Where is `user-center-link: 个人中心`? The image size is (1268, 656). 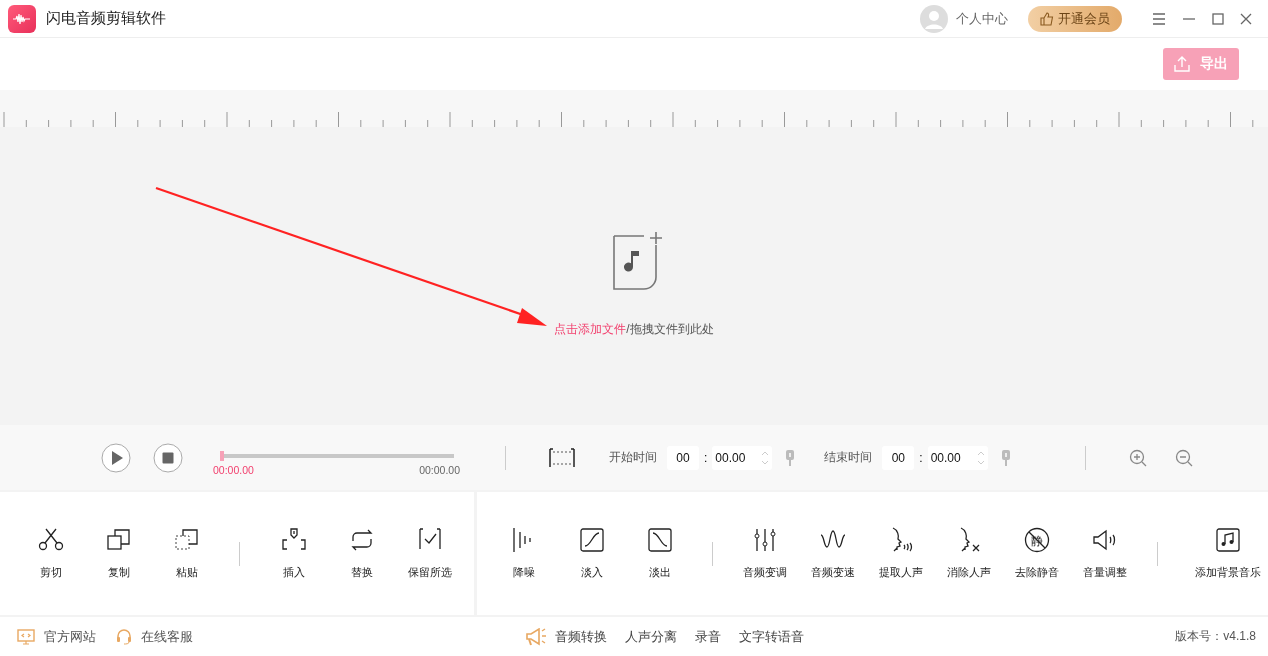 user-center-link: 个人中心 is located at coordinates (982, 18).